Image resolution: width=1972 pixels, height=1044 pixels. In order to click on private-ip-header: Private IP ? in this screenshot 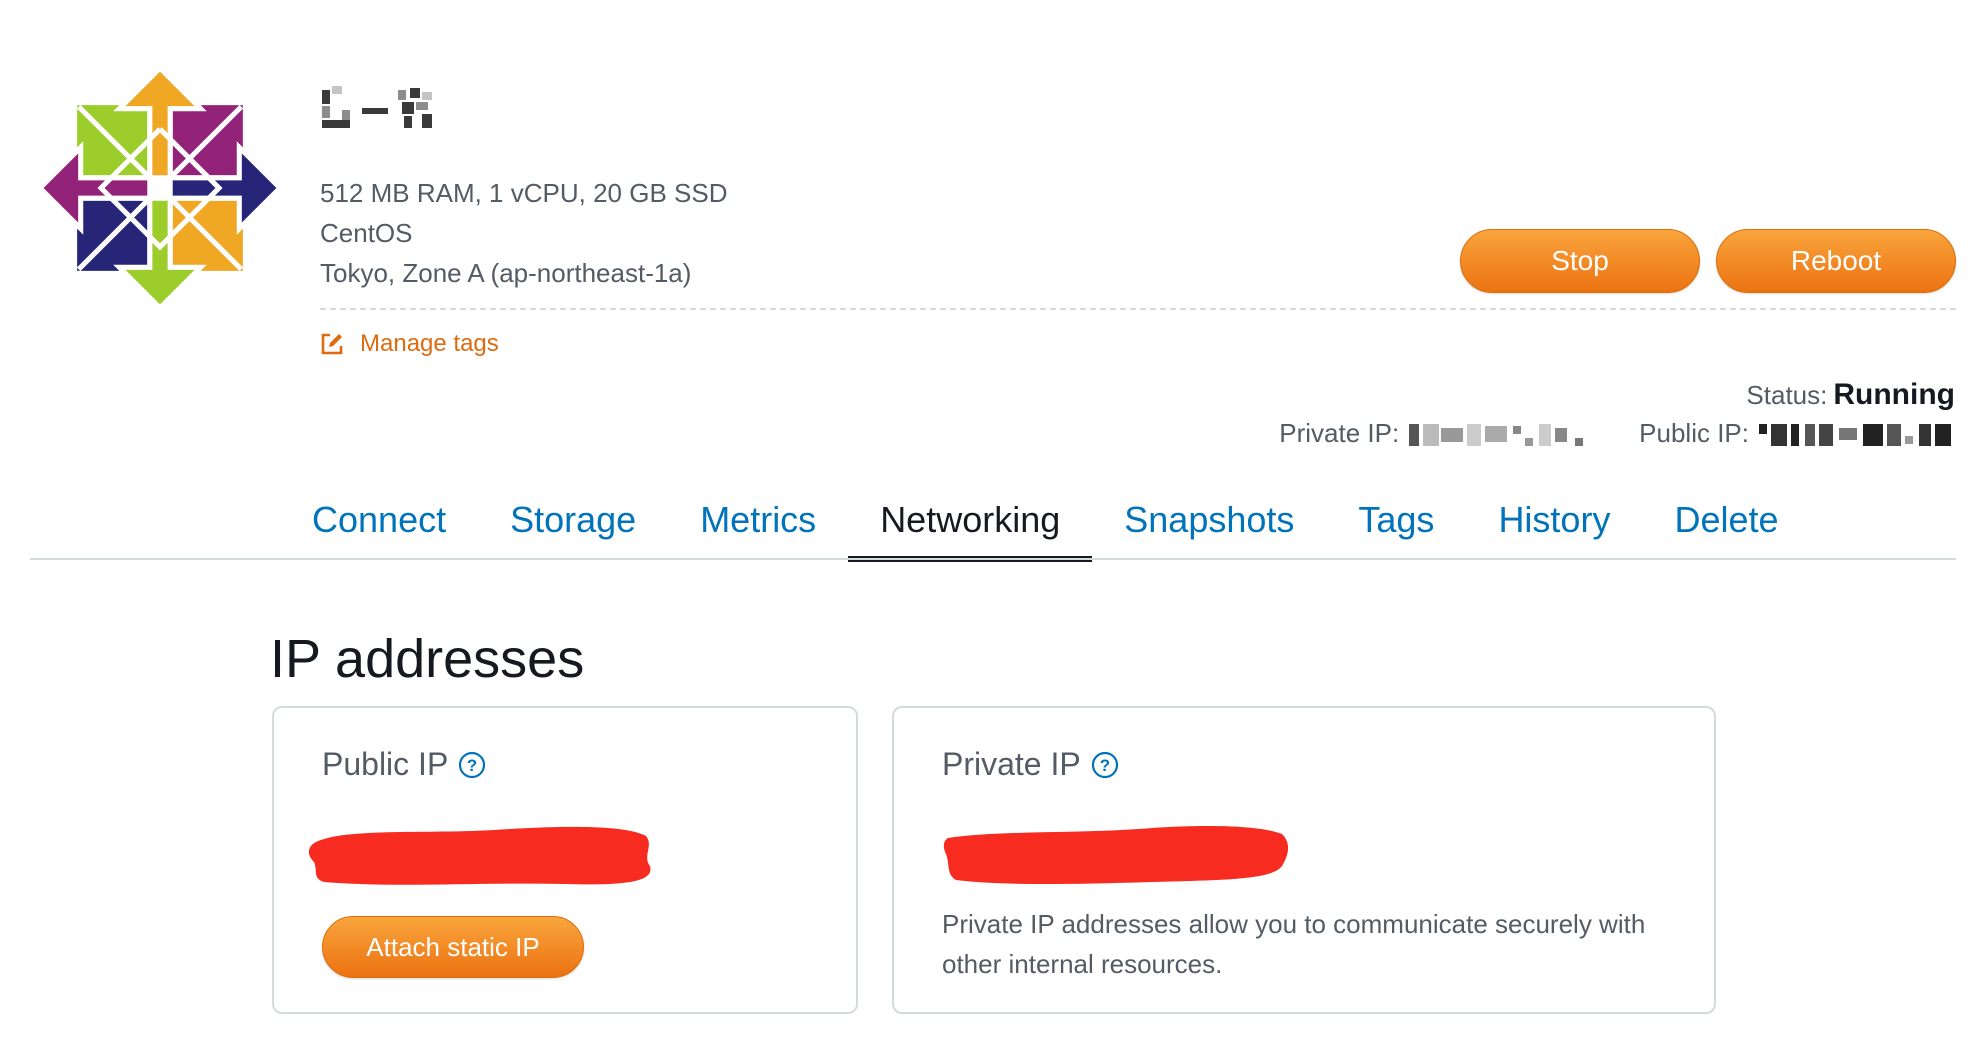, I will do `click(1030, 764)`.